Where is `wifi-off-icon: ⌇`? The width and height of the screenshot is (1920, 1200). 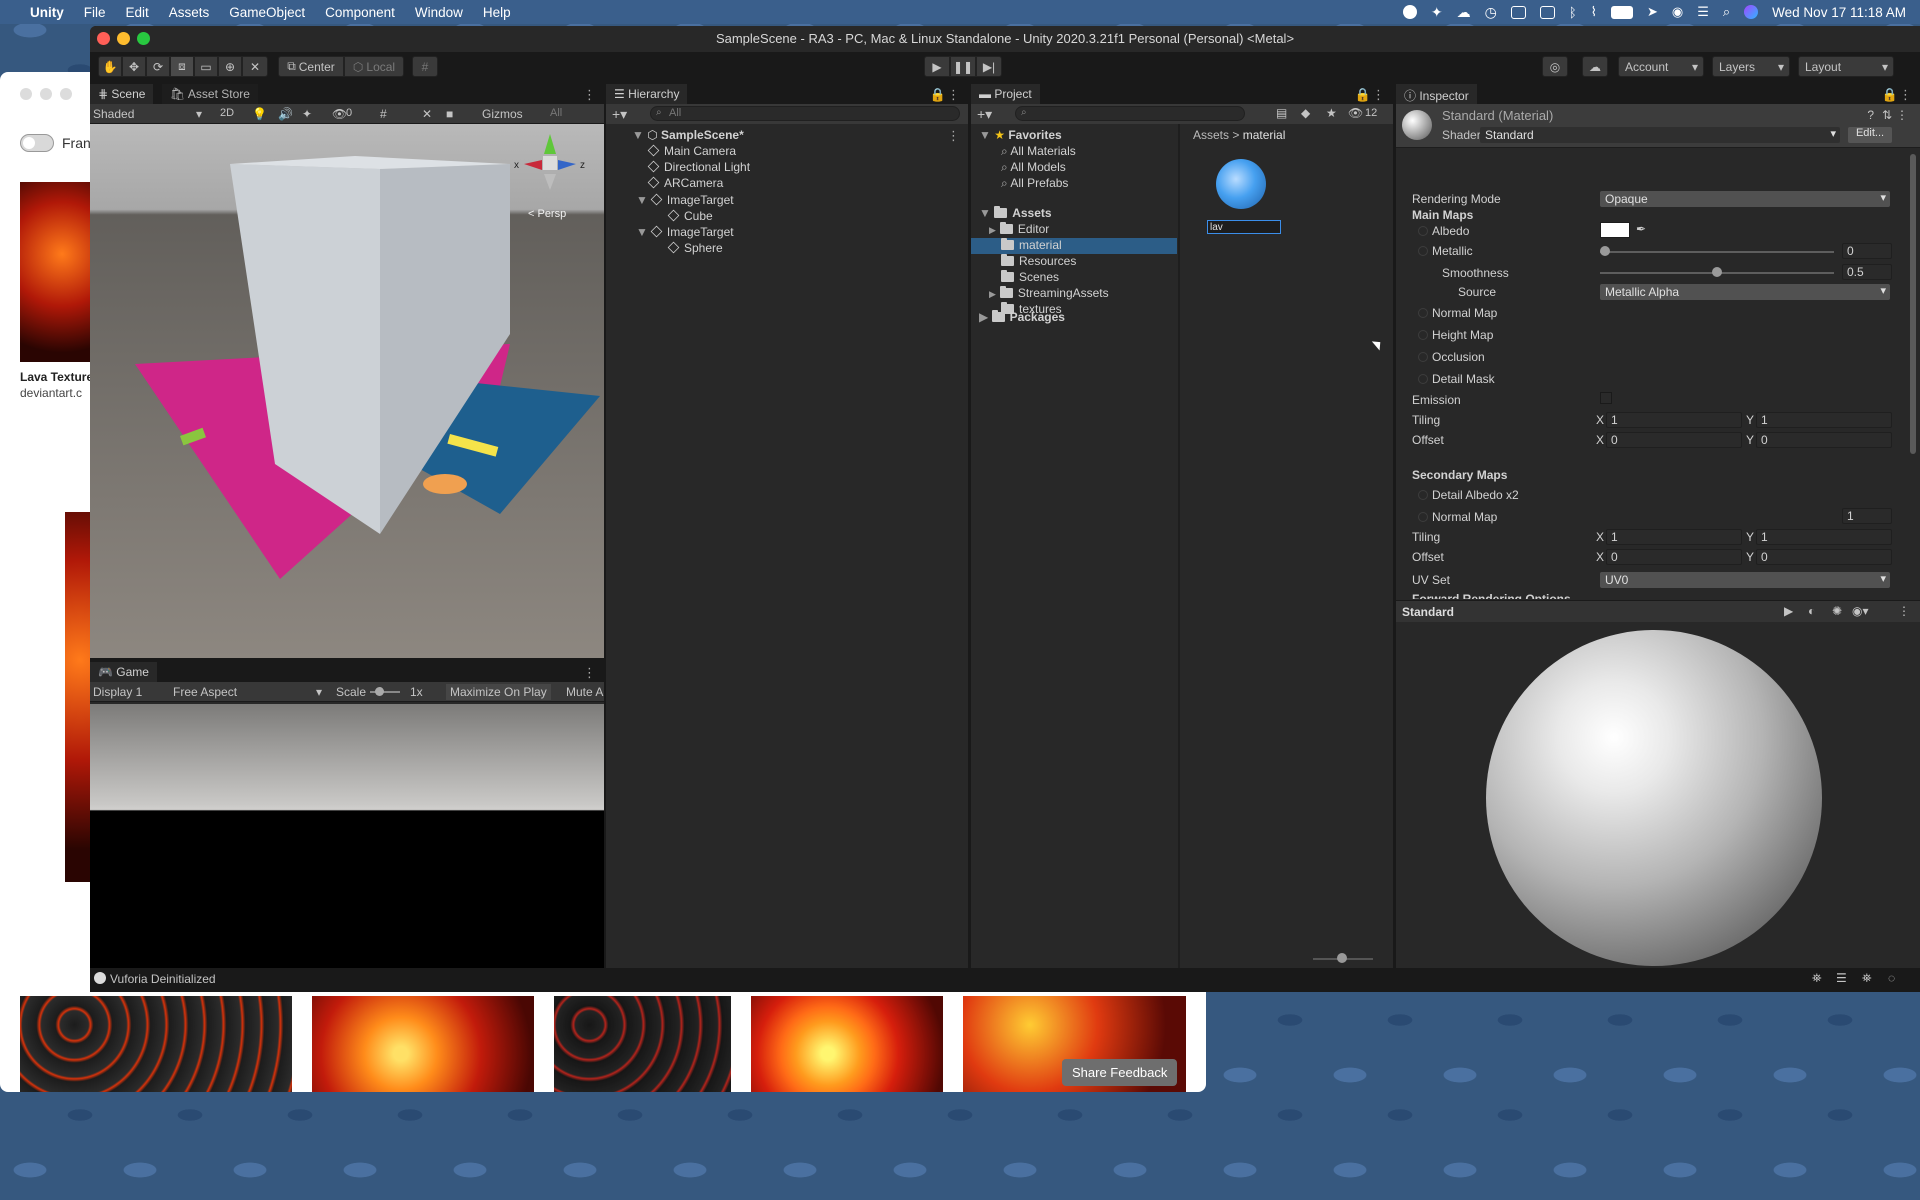 wifi-off-icon: ⌇ is located at coordinates (1594, 12).